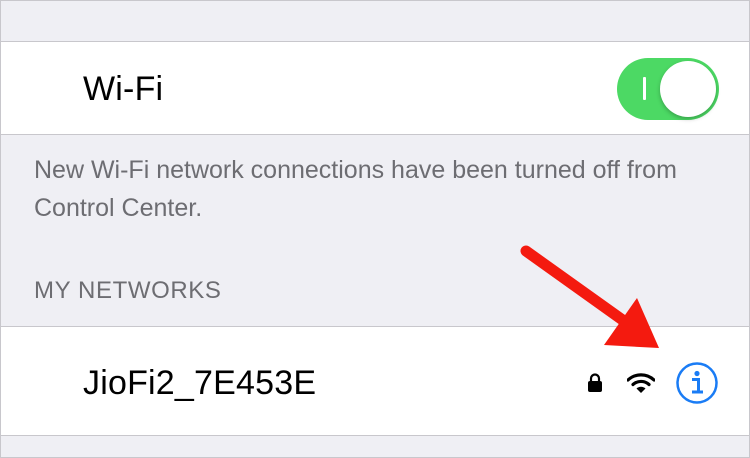 The height and width of the screenshot is (458, 750). What do you see at coordinates (200, 383) in the screenshot?
I see `network-name: JioFi2_7E453E` at bounding box center [200, 383].